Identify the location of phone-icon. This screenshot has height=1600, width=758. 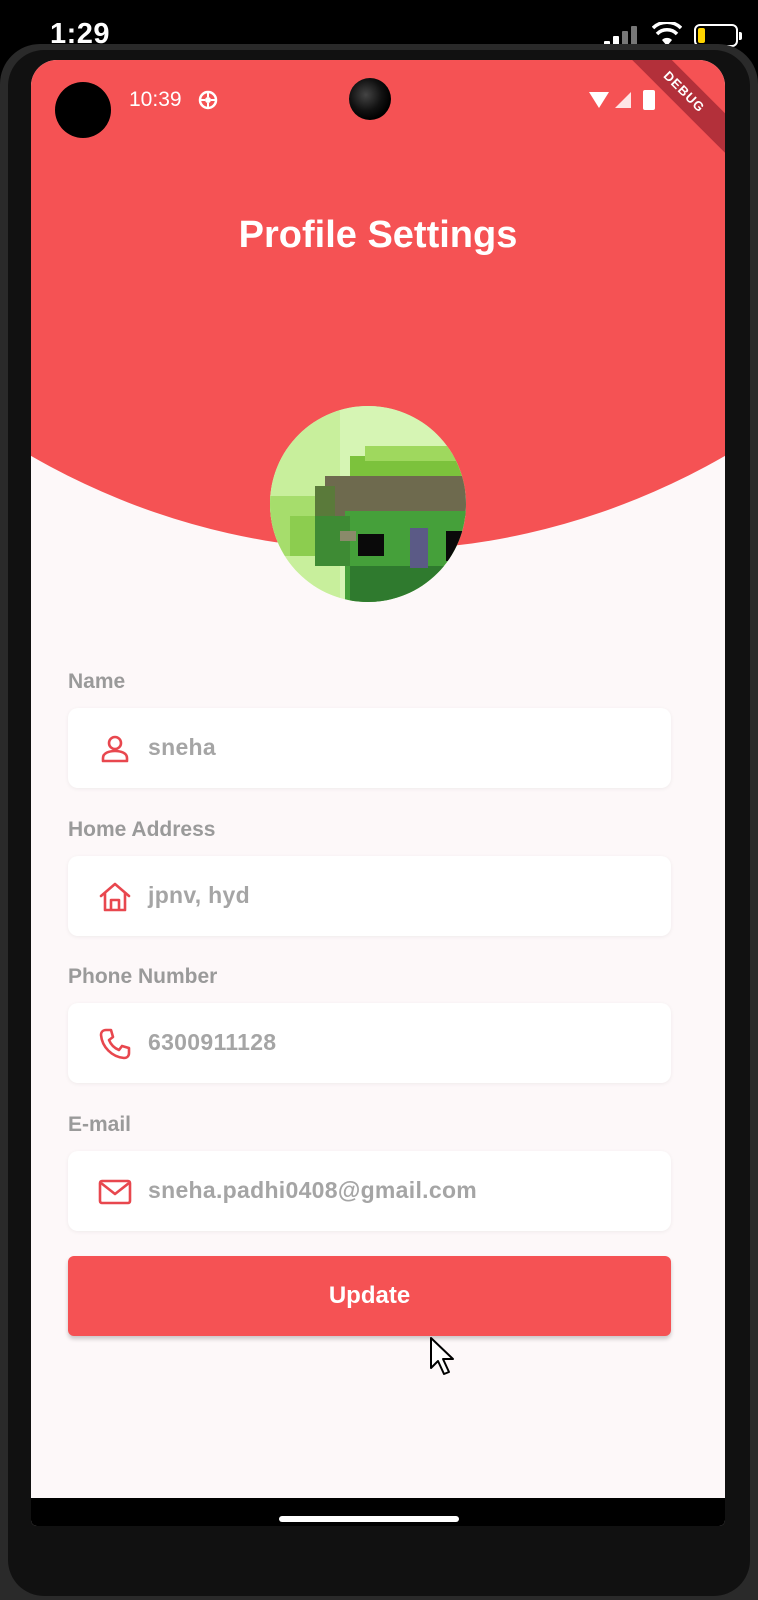
(115, 1044).